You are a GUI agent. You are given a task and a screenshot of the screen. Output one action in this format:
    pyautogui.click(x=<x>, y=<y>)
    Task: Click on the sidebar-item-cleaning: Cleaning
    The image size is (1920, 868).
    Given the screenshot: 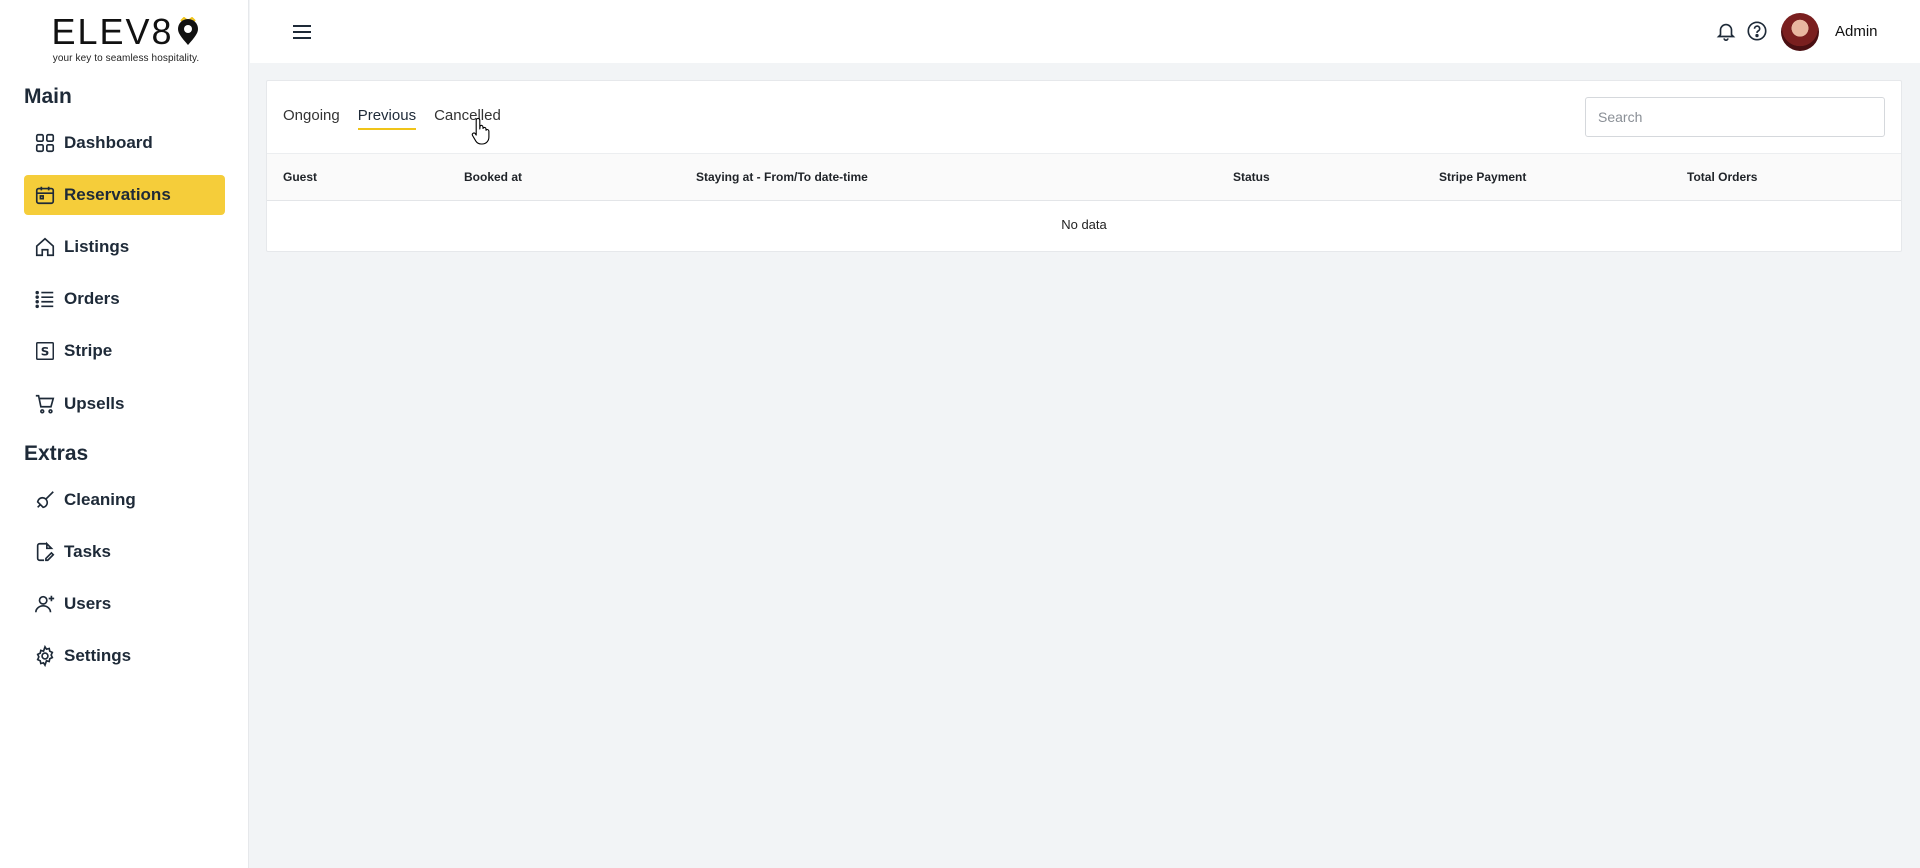 What is the action you would take?
    pyautogui.click(x=124, y=500)
    